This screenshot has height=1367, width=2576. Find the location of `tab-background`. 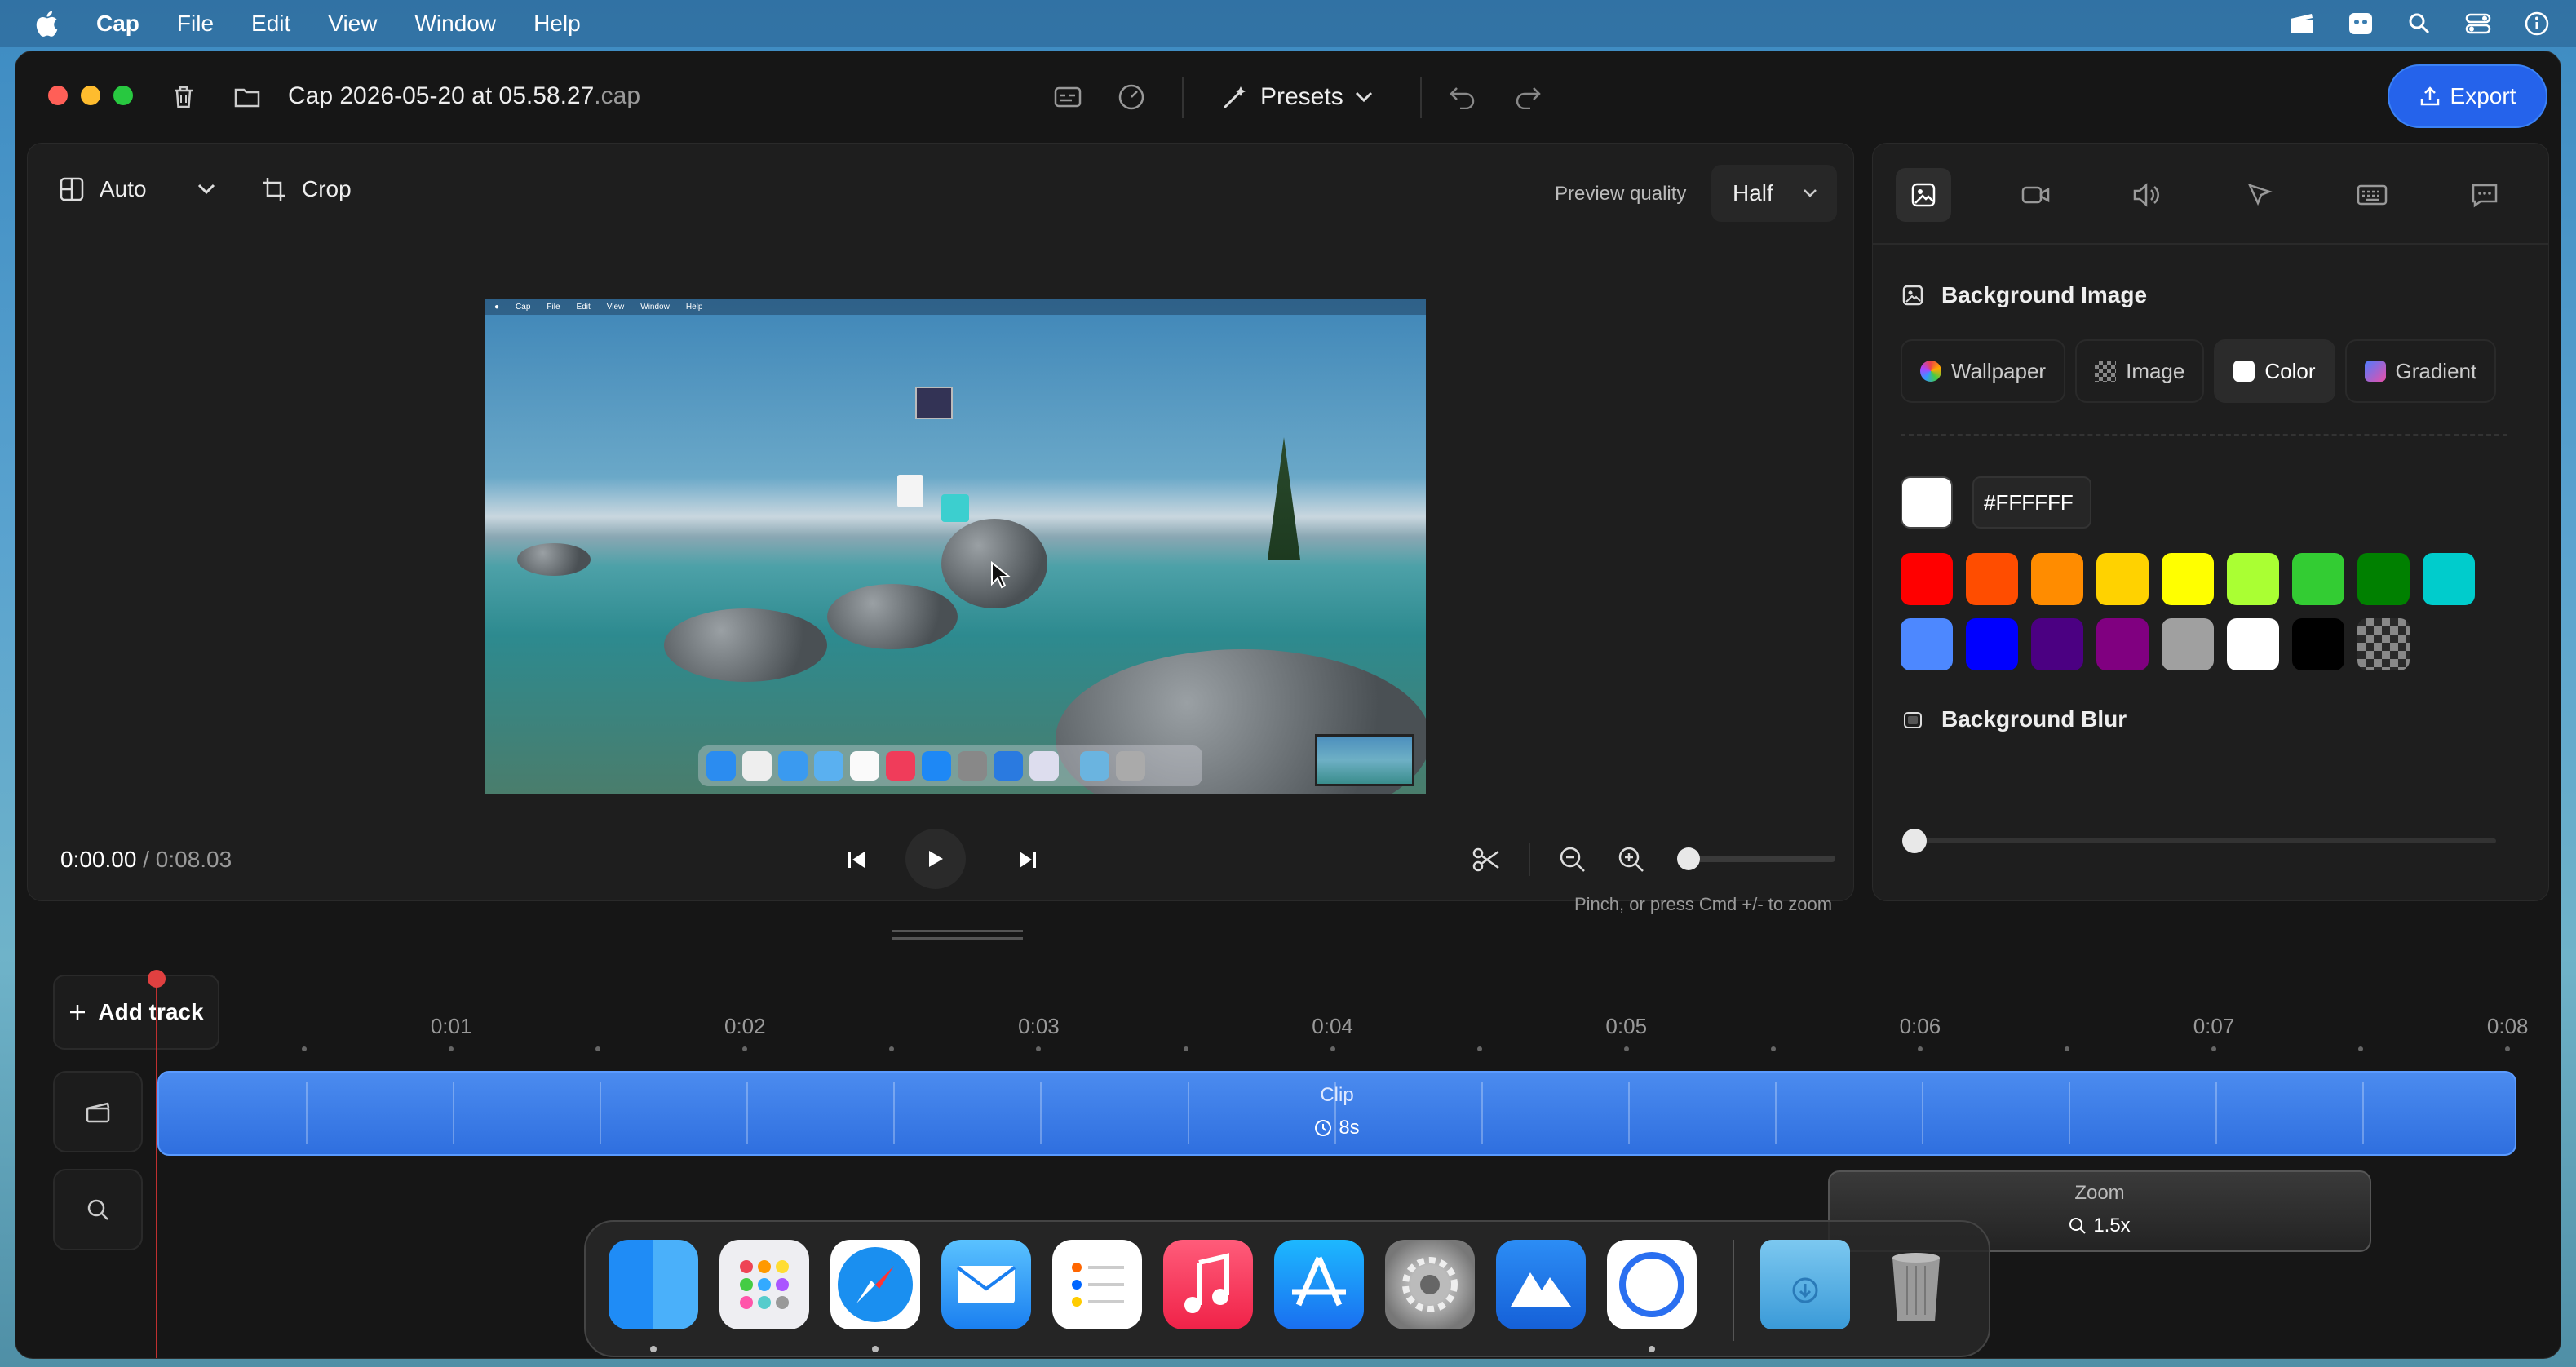

tab-background is located at coordinates (1923, 195).